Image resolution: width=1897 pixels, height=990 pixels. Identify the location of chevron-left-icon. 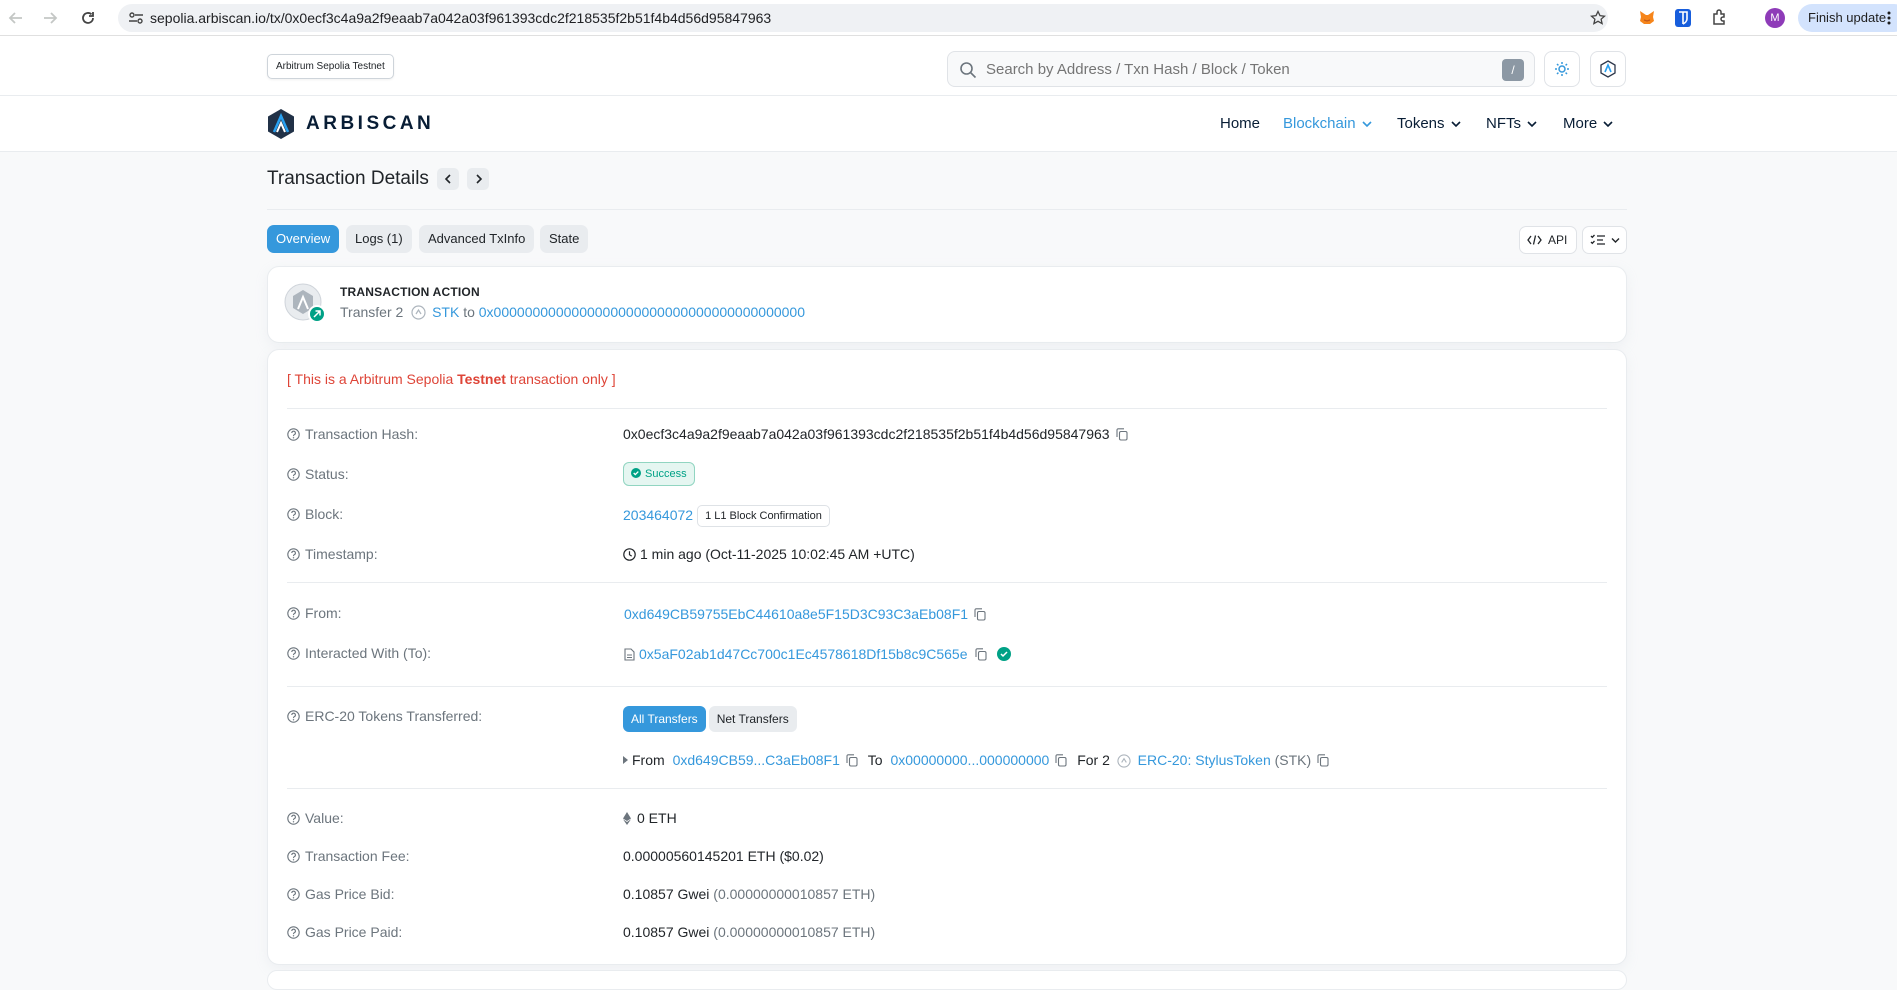
(448, 179).